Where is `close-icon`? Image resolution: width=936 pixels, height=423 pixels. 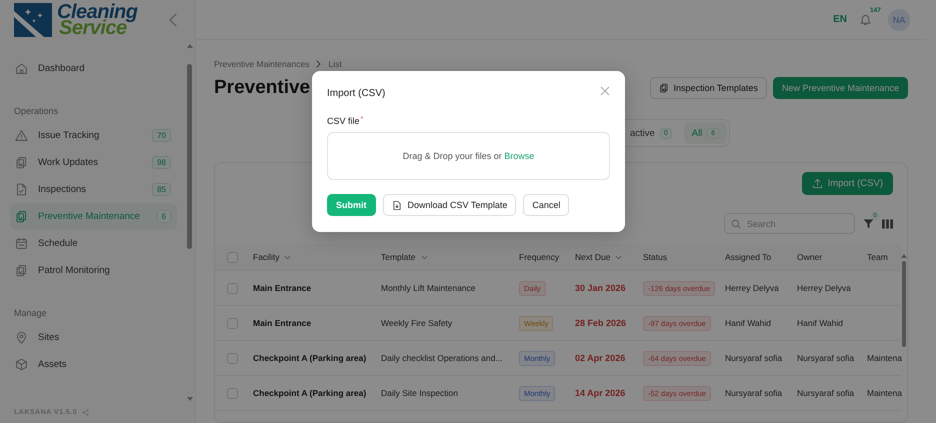 close-icon is located at coordinates (605, 91).